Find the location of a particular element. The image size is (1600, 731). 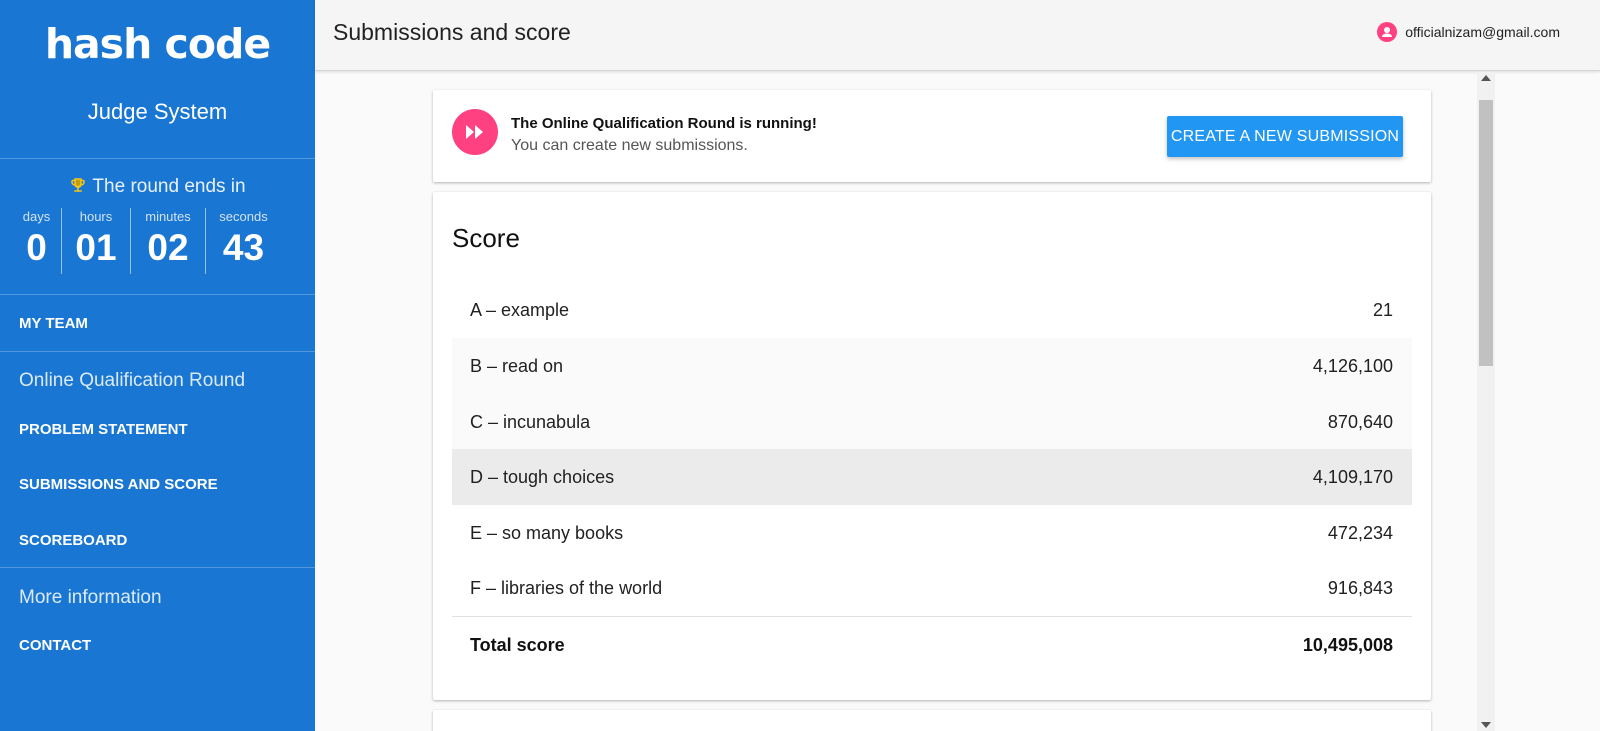

status-subtitle: You can create new submissions. is located at coordinates (629, 145).